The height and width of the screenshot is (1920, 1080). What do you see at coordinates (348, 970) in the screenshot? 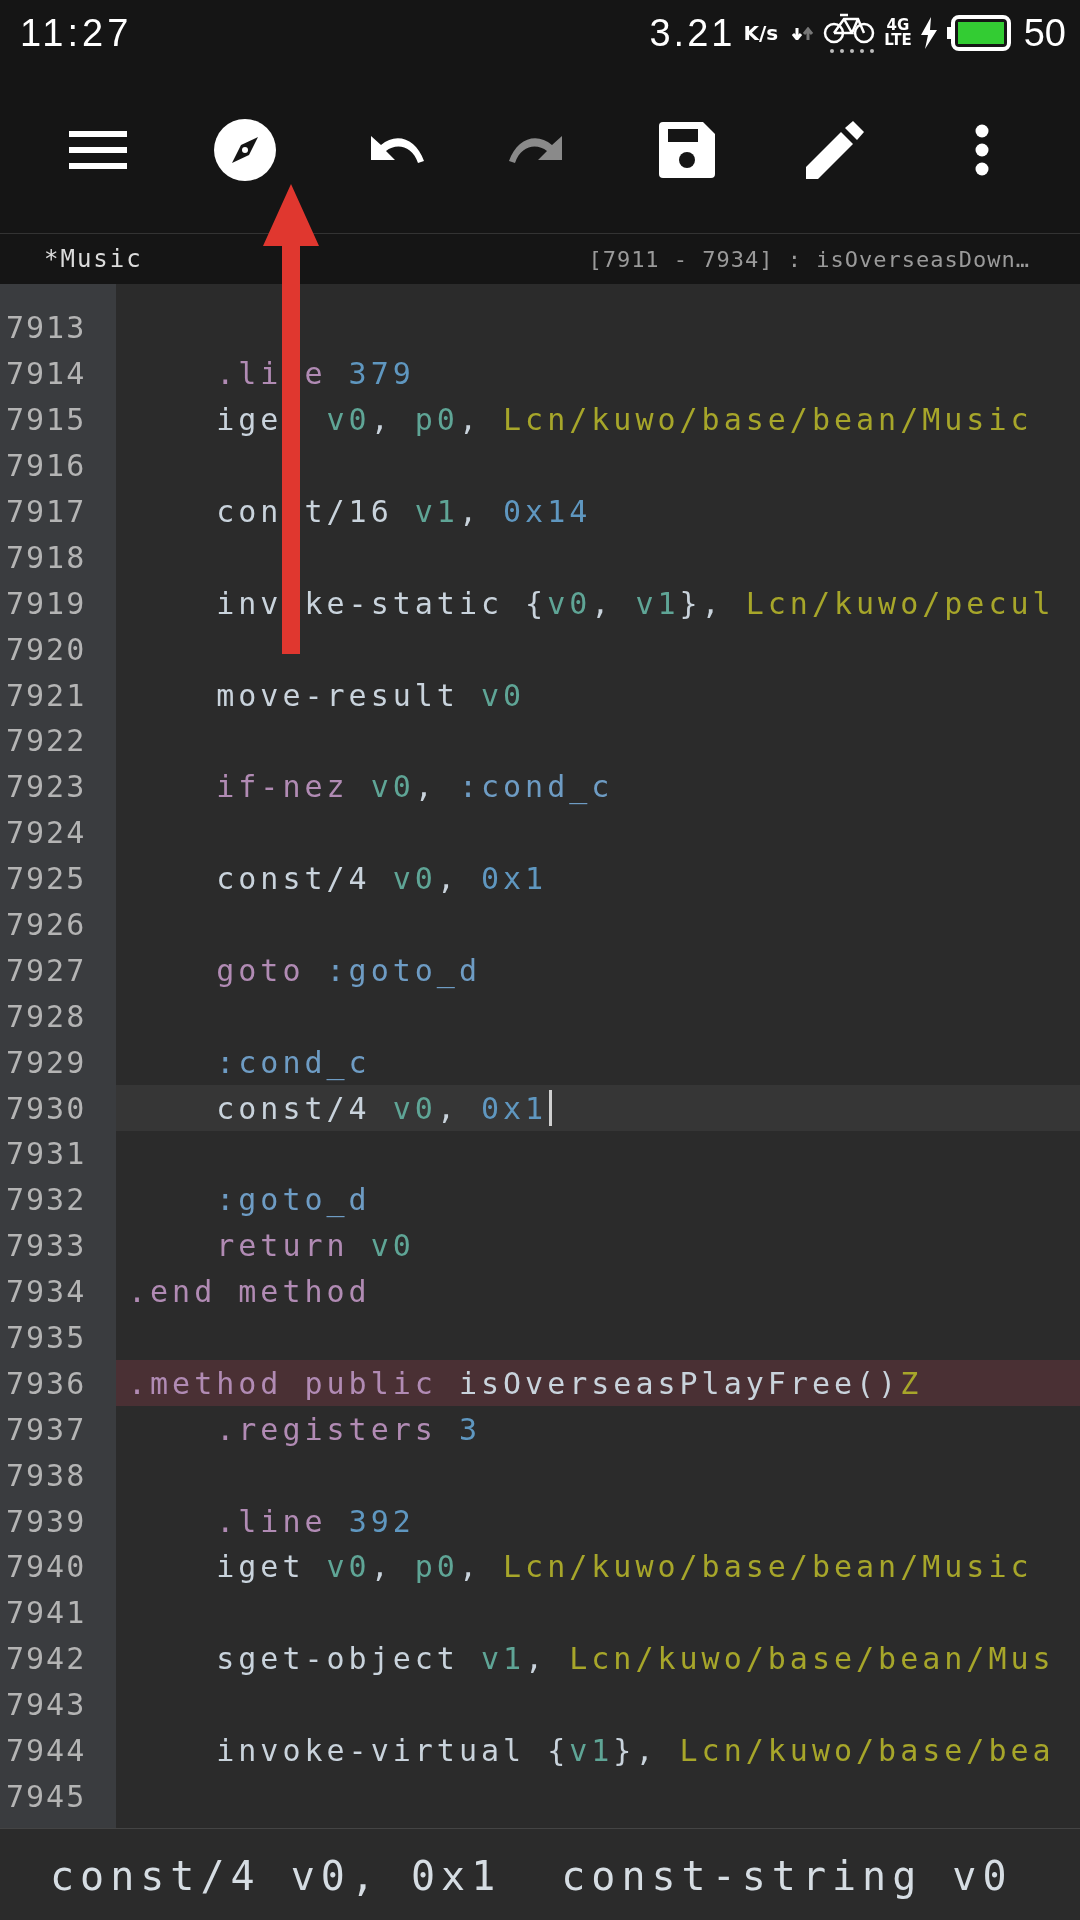
I see `code-line: goto :goto_d` at bounding box center [348, 970].